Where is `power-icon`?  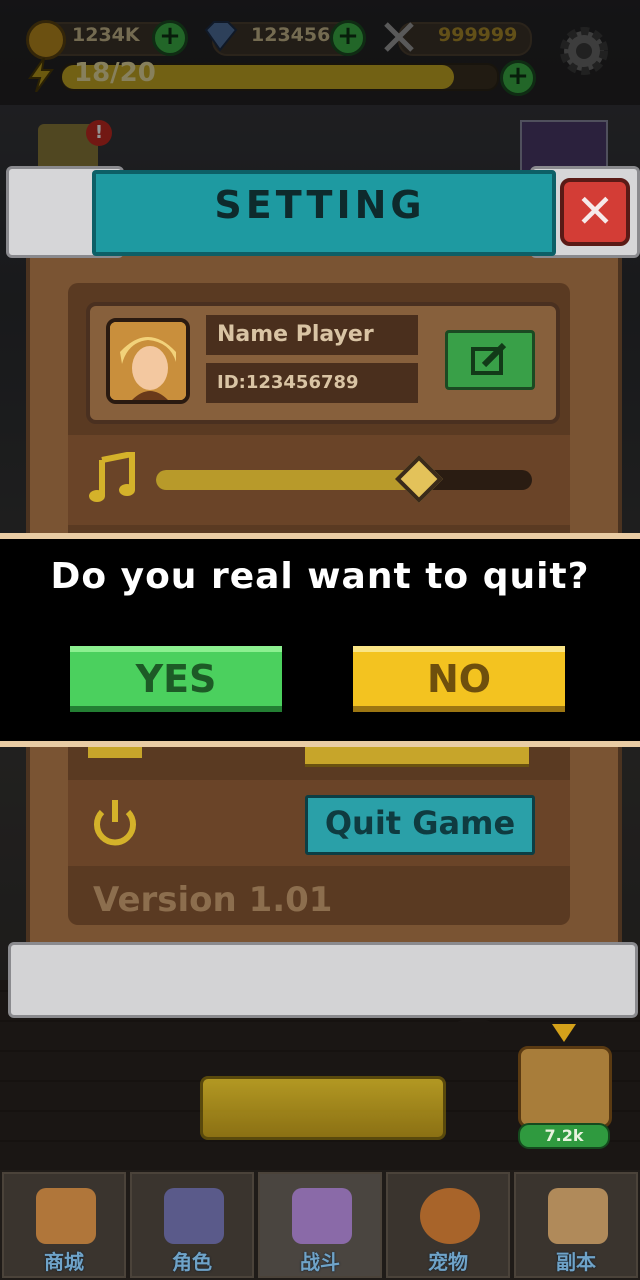 power-icon is located at coordinates (115, 823).